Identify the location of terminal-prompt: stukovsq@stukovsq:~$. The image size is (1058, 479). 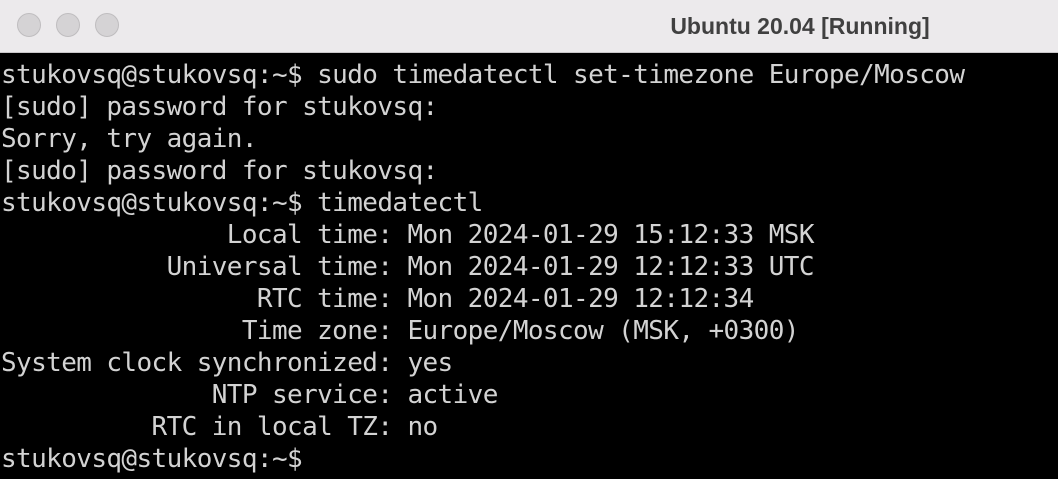
(482, 459).